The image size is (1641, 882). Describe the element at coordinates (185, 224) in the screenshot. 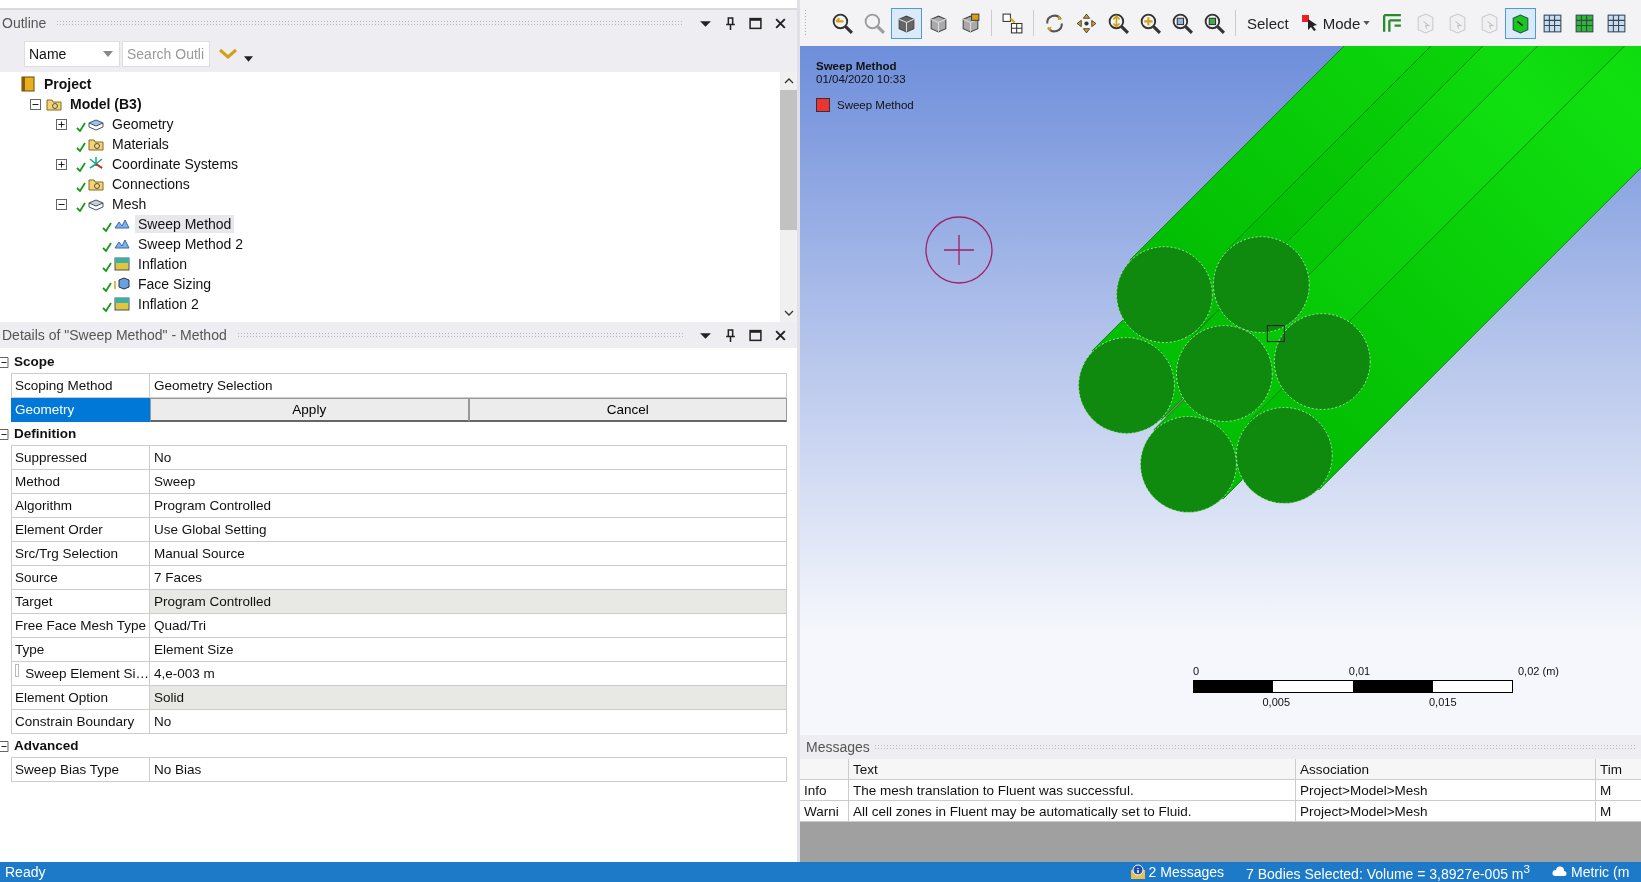

I see `tree-item: Sweep Method` at that location.